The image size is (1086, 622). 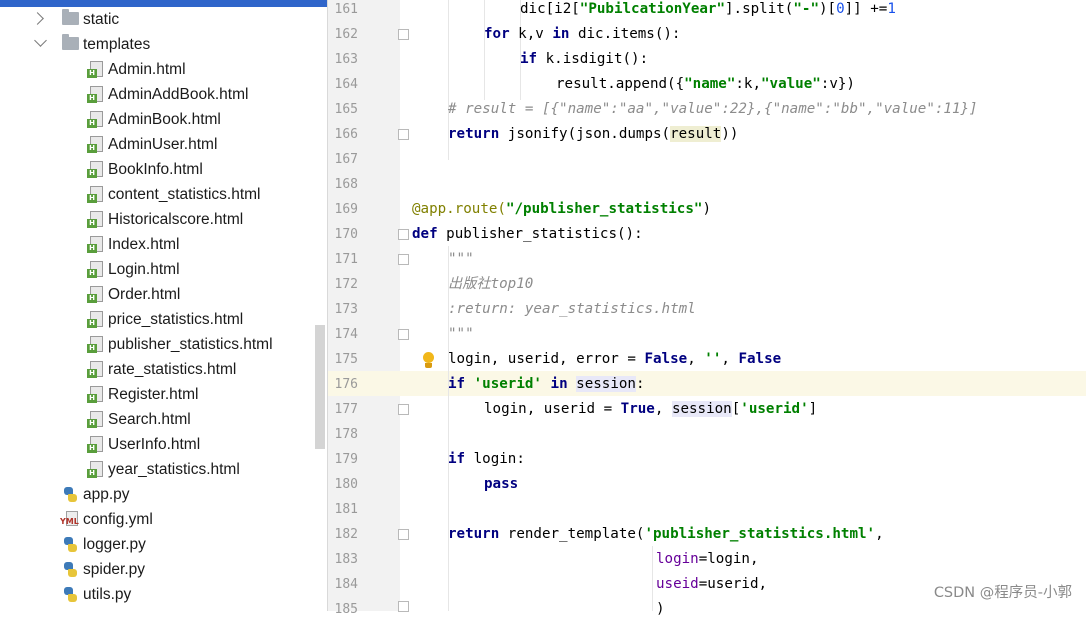 I want to click on line-number: 172, so click(x=346, y=284).